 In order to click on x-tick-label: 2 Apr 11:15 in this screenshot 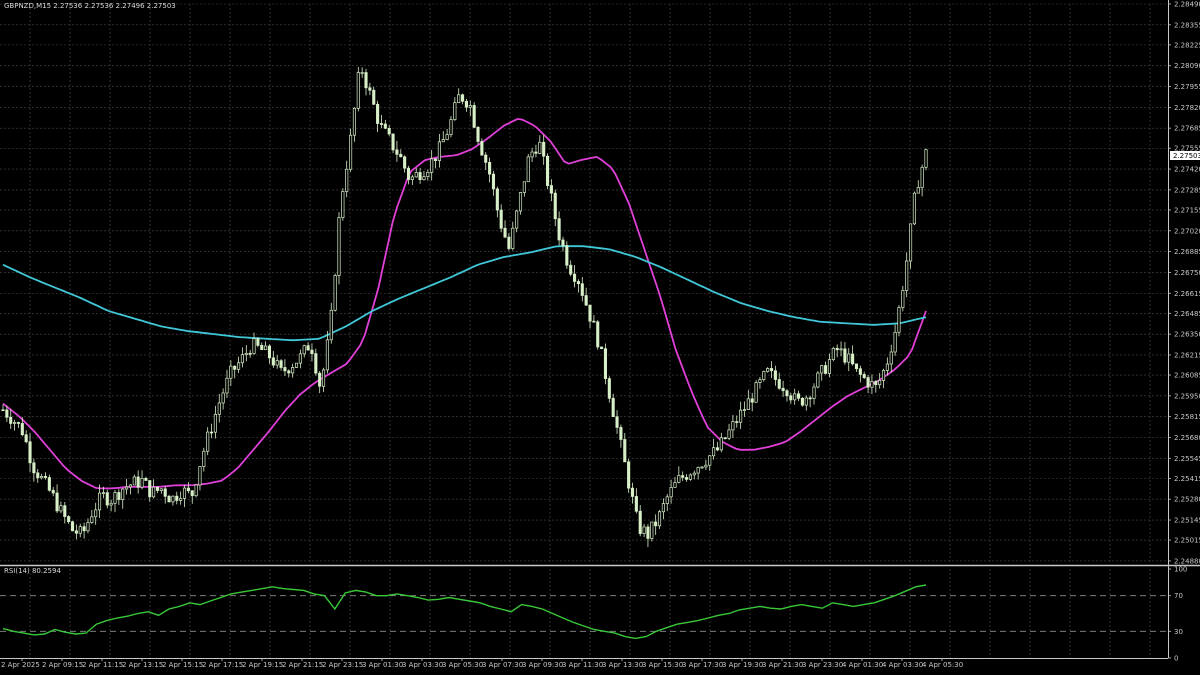, I will do `click(102, 665)`.